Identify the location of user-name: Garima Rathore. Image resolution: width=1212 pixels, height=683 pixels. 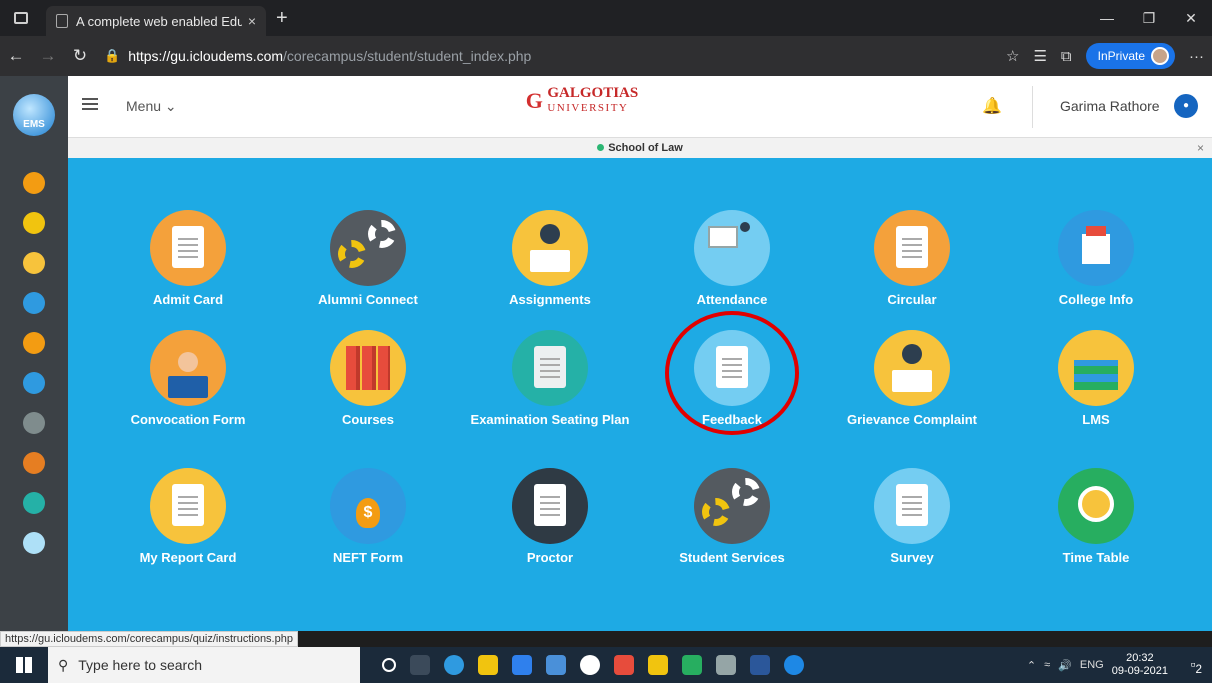
(1110, 106).